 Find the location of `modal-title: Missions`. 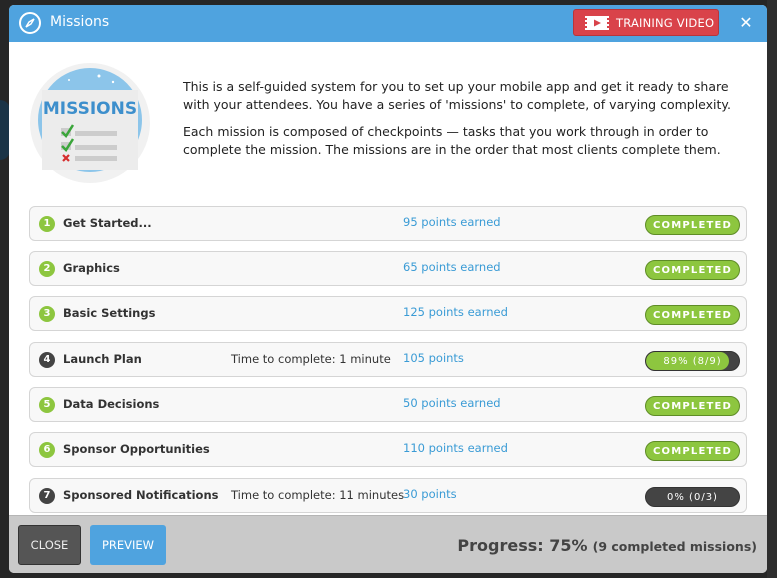

modal-title: Missions is located at coordinates (80, 22).